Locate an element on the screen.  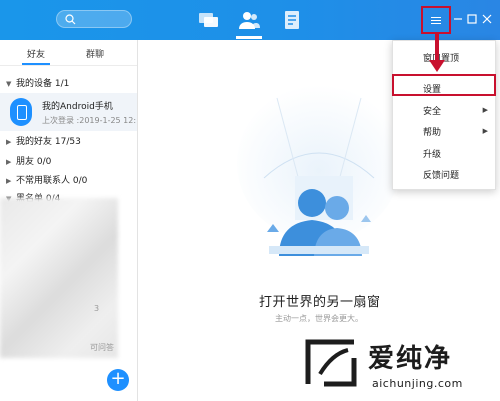
blurred-text: 可问答 is located at coordinates (102, 347).